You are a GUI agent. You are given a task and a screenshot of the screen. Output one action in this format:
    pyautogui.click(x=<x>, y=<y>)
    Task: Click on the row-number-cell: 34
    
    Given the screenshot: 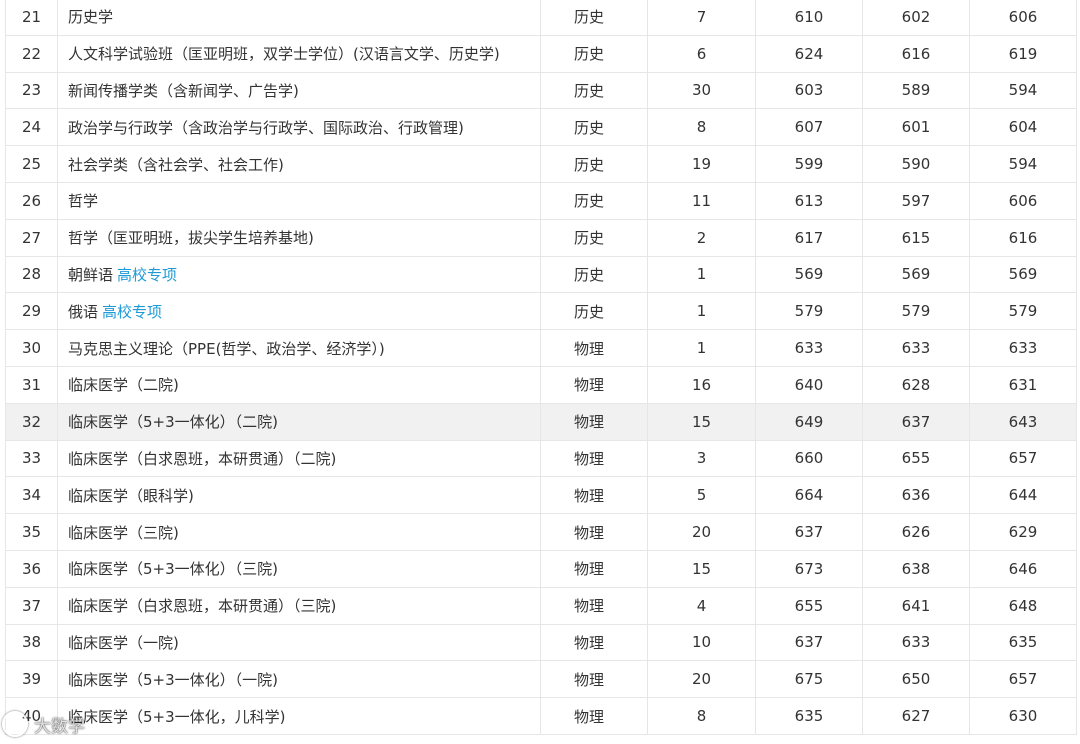 What is the action you would take?
    pyautogui.click(x=31, y=495)
    